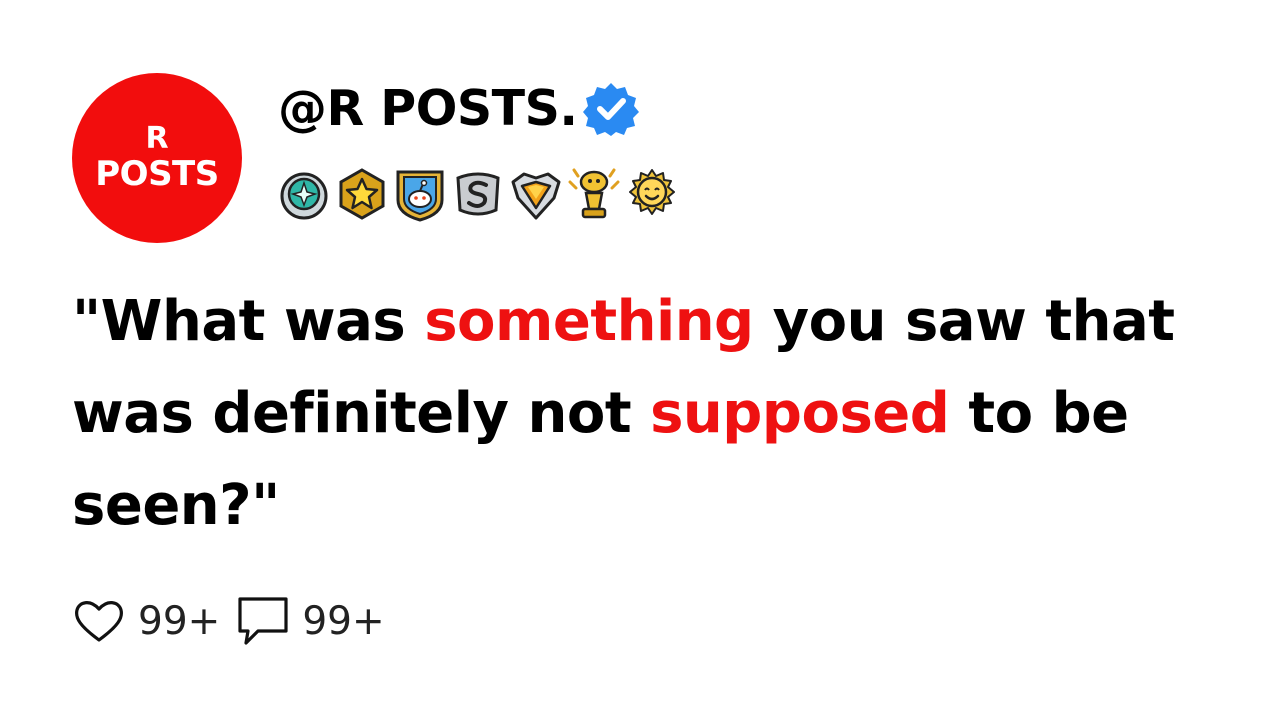  What do you see at coordinates (179, 621) in the screenshot?
I see `likes-count: 99+` at bounding box center [179, 621].